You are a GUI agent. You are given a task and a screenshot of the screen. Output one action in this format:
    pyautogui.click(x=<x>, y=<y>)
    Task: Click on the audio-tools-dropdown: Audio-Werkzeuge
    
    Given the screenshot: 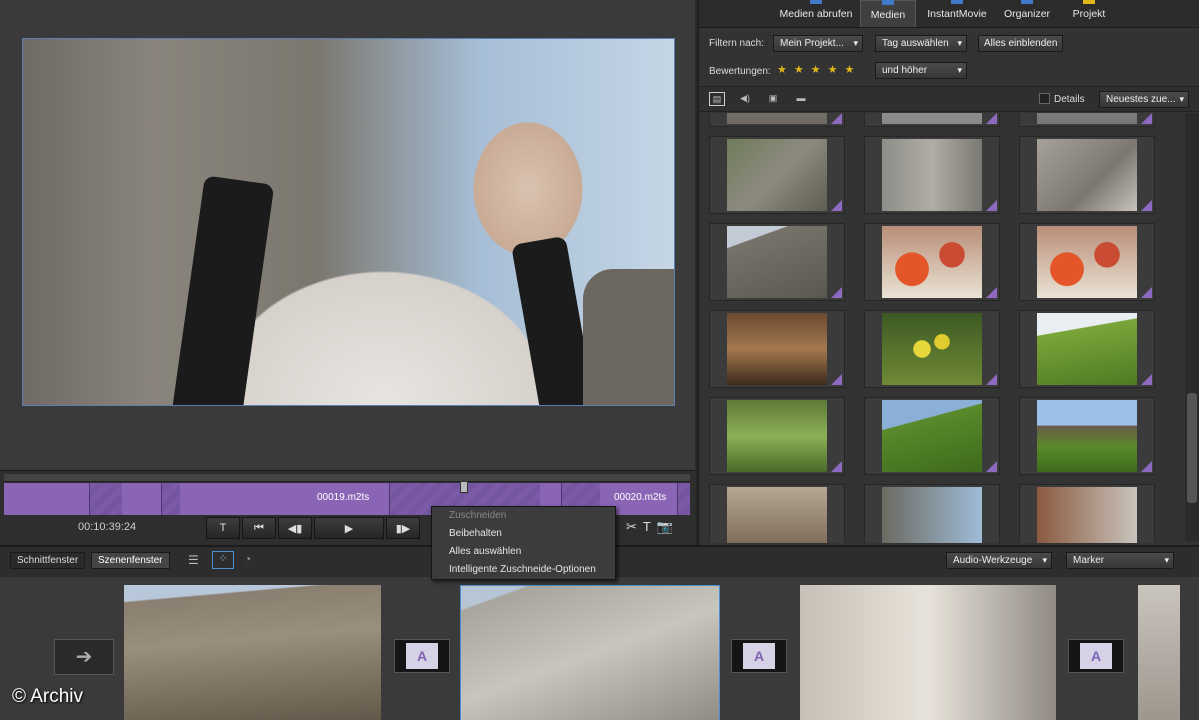 What is the action you would take?
    pyautogui.click(x=999, y=560)
    